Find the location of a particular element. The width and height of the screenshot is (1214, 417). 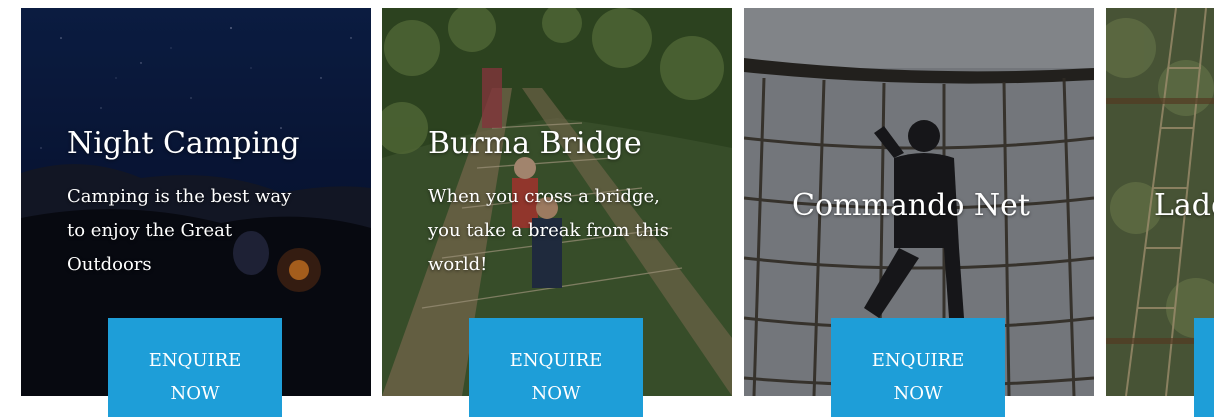

enquire-now-button-burma-bridge: ENQUIRE NOW is located at coordinates (556, 367).